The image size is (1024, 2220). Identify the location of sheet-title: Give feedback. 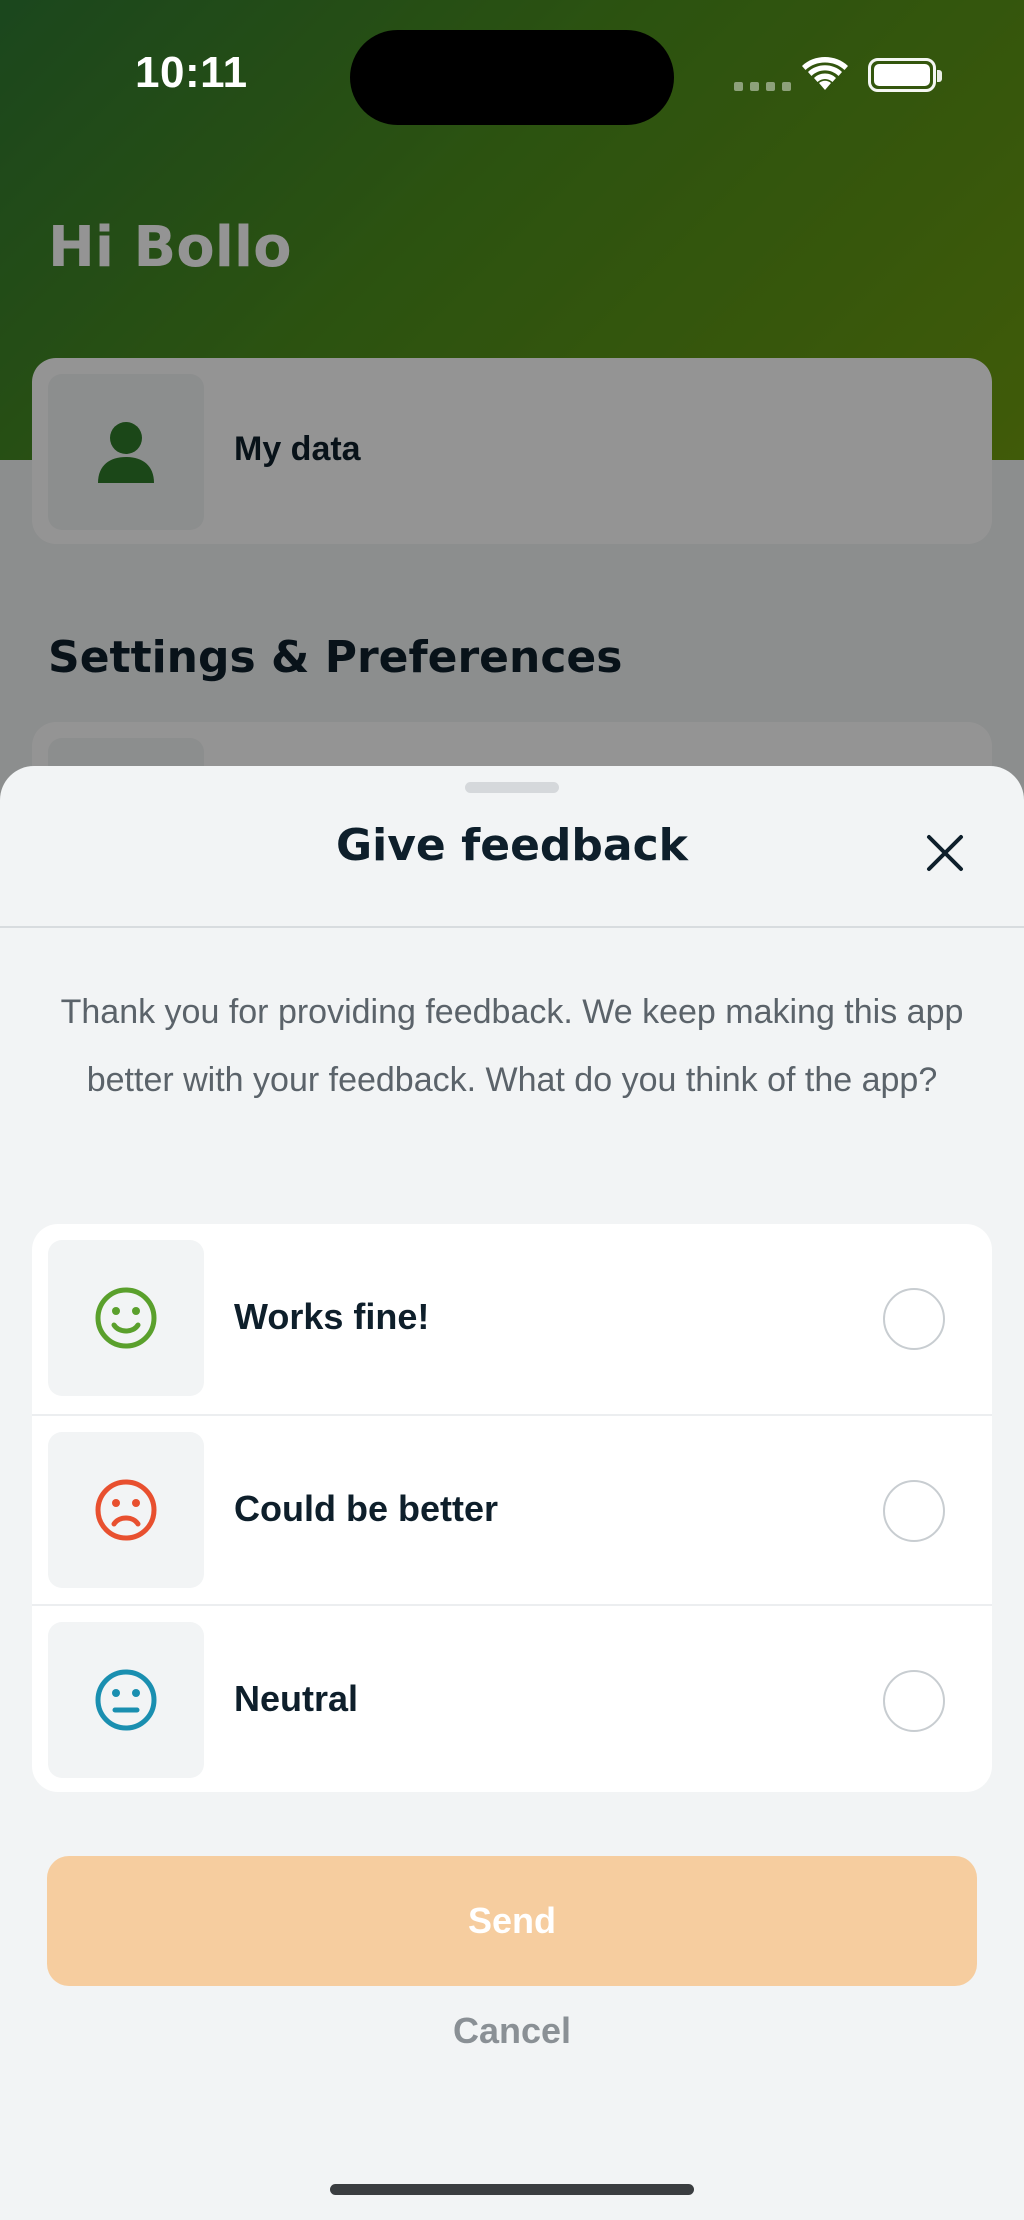
(512, 845).